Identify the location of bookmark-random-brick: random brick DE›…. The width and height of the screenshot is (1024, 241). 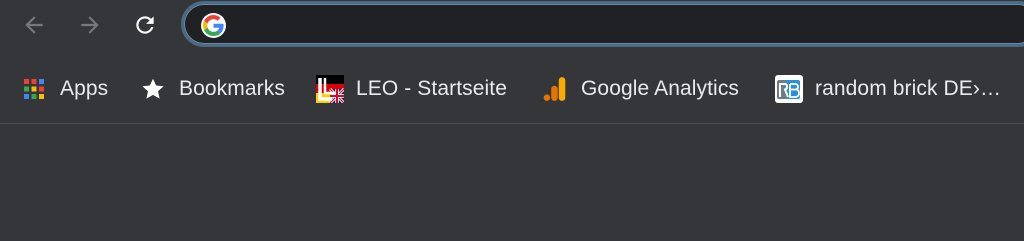
(899, 89).